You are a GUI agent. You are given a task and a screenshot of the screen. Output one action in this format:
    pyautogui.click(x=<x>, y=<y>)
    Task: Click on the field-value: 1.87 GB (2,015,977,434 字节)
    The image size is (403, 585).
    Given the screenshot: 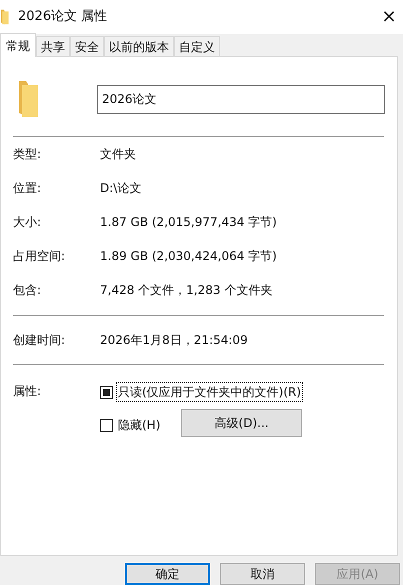 What is the action you would take?
    pyautogui.click(x=188, y=222)
    